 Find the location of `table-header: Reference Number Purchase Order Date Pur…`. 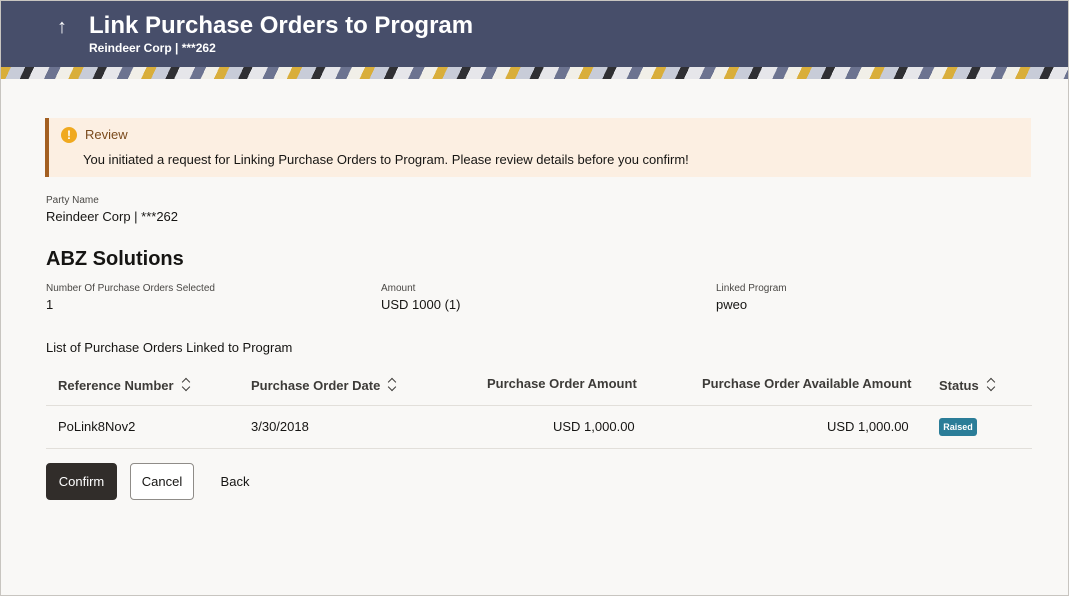

table-header: Reference Number Purchase Order Date Pur… is located at coordinates (539, 384).